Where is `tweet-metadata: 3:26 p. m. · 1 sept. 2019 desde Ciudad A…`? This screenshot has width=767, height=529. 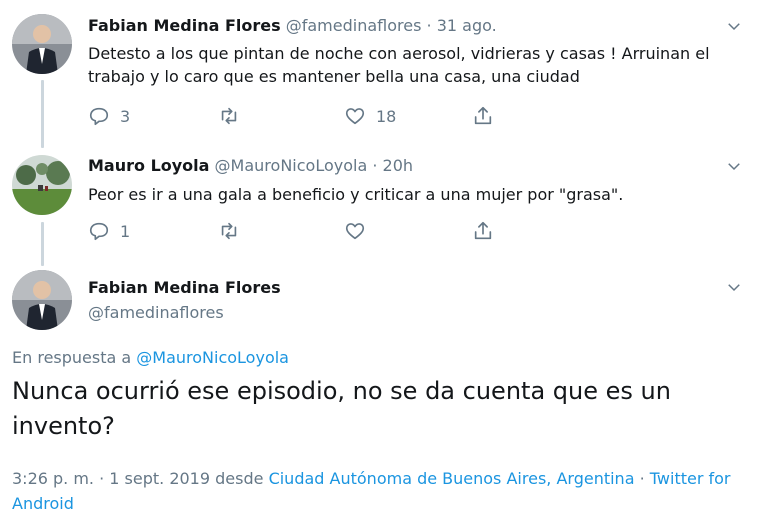 tweet-metadata: 3:26 p. m. · 1 sept. 2019 desde Ciudad A… is located at coordinates (382, 491).